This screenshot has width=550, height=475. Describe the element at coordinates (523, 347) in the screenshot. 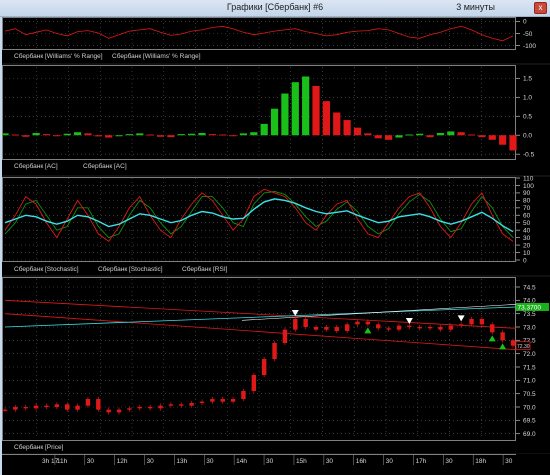

I see `current-price-label: 72.30` at that location.